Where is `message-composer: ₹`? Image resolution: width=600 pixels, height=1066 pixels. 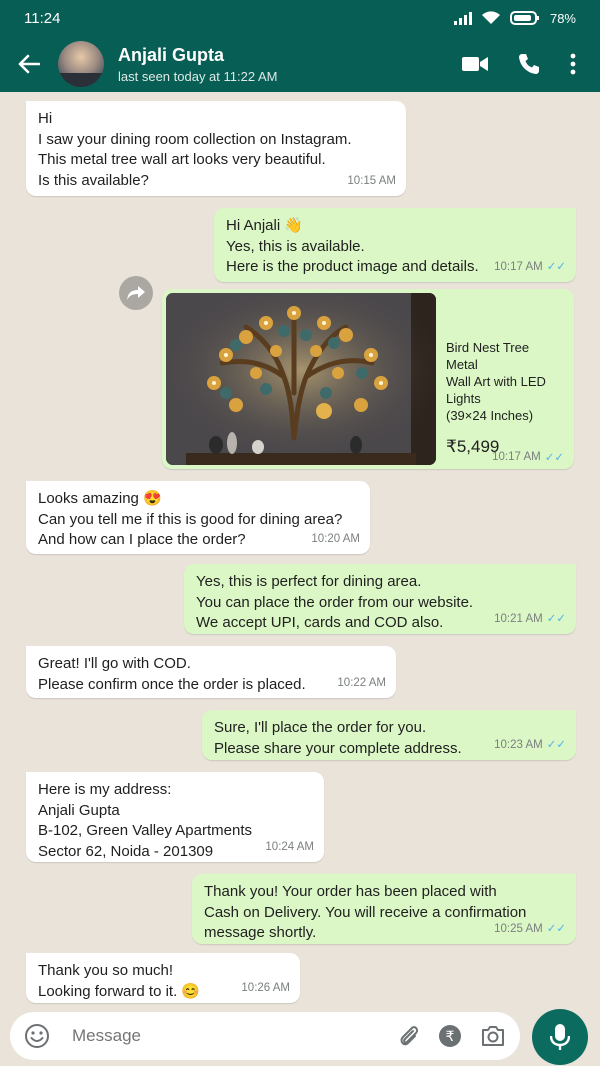
message-composer: ₹ is located at coordinates (265, 1036).